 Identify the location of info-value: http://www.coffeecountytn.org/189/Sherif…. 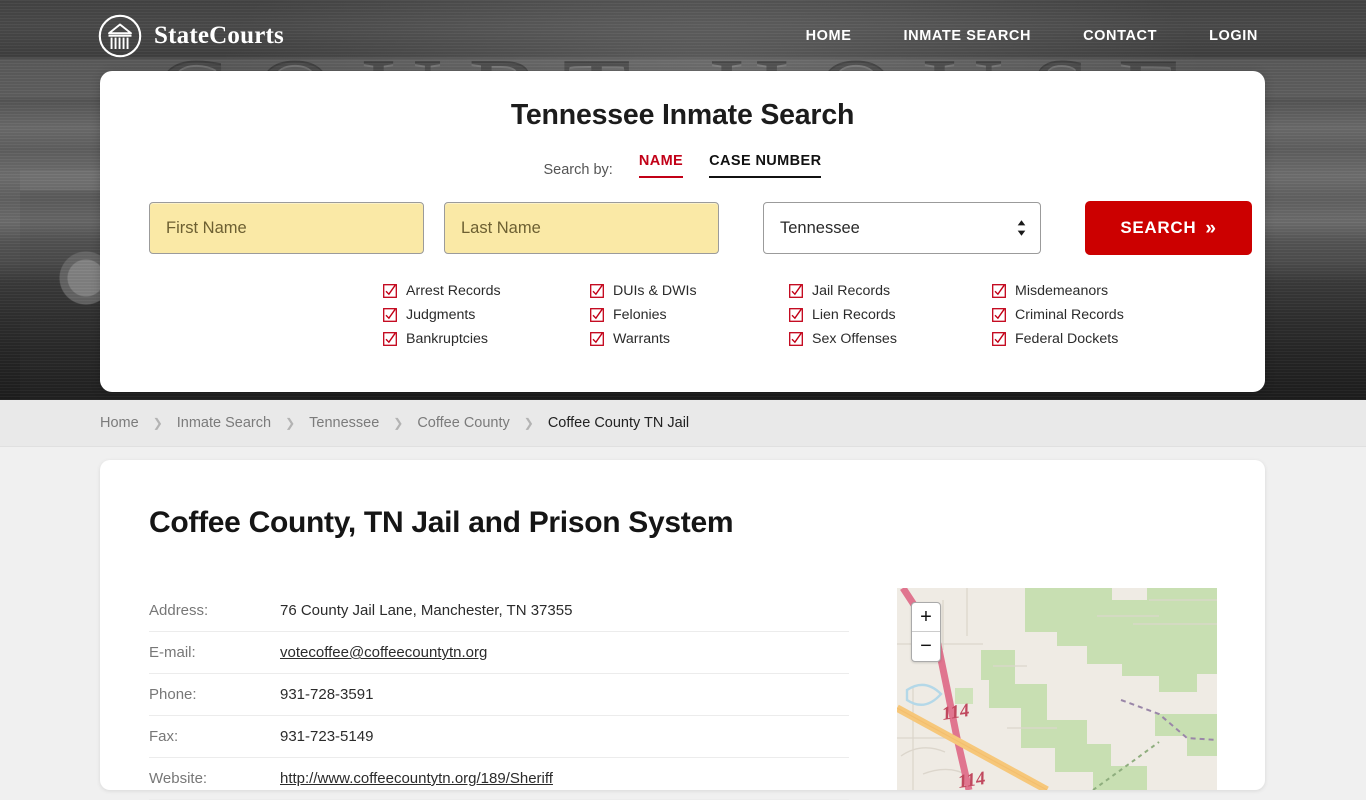
(564, 779).